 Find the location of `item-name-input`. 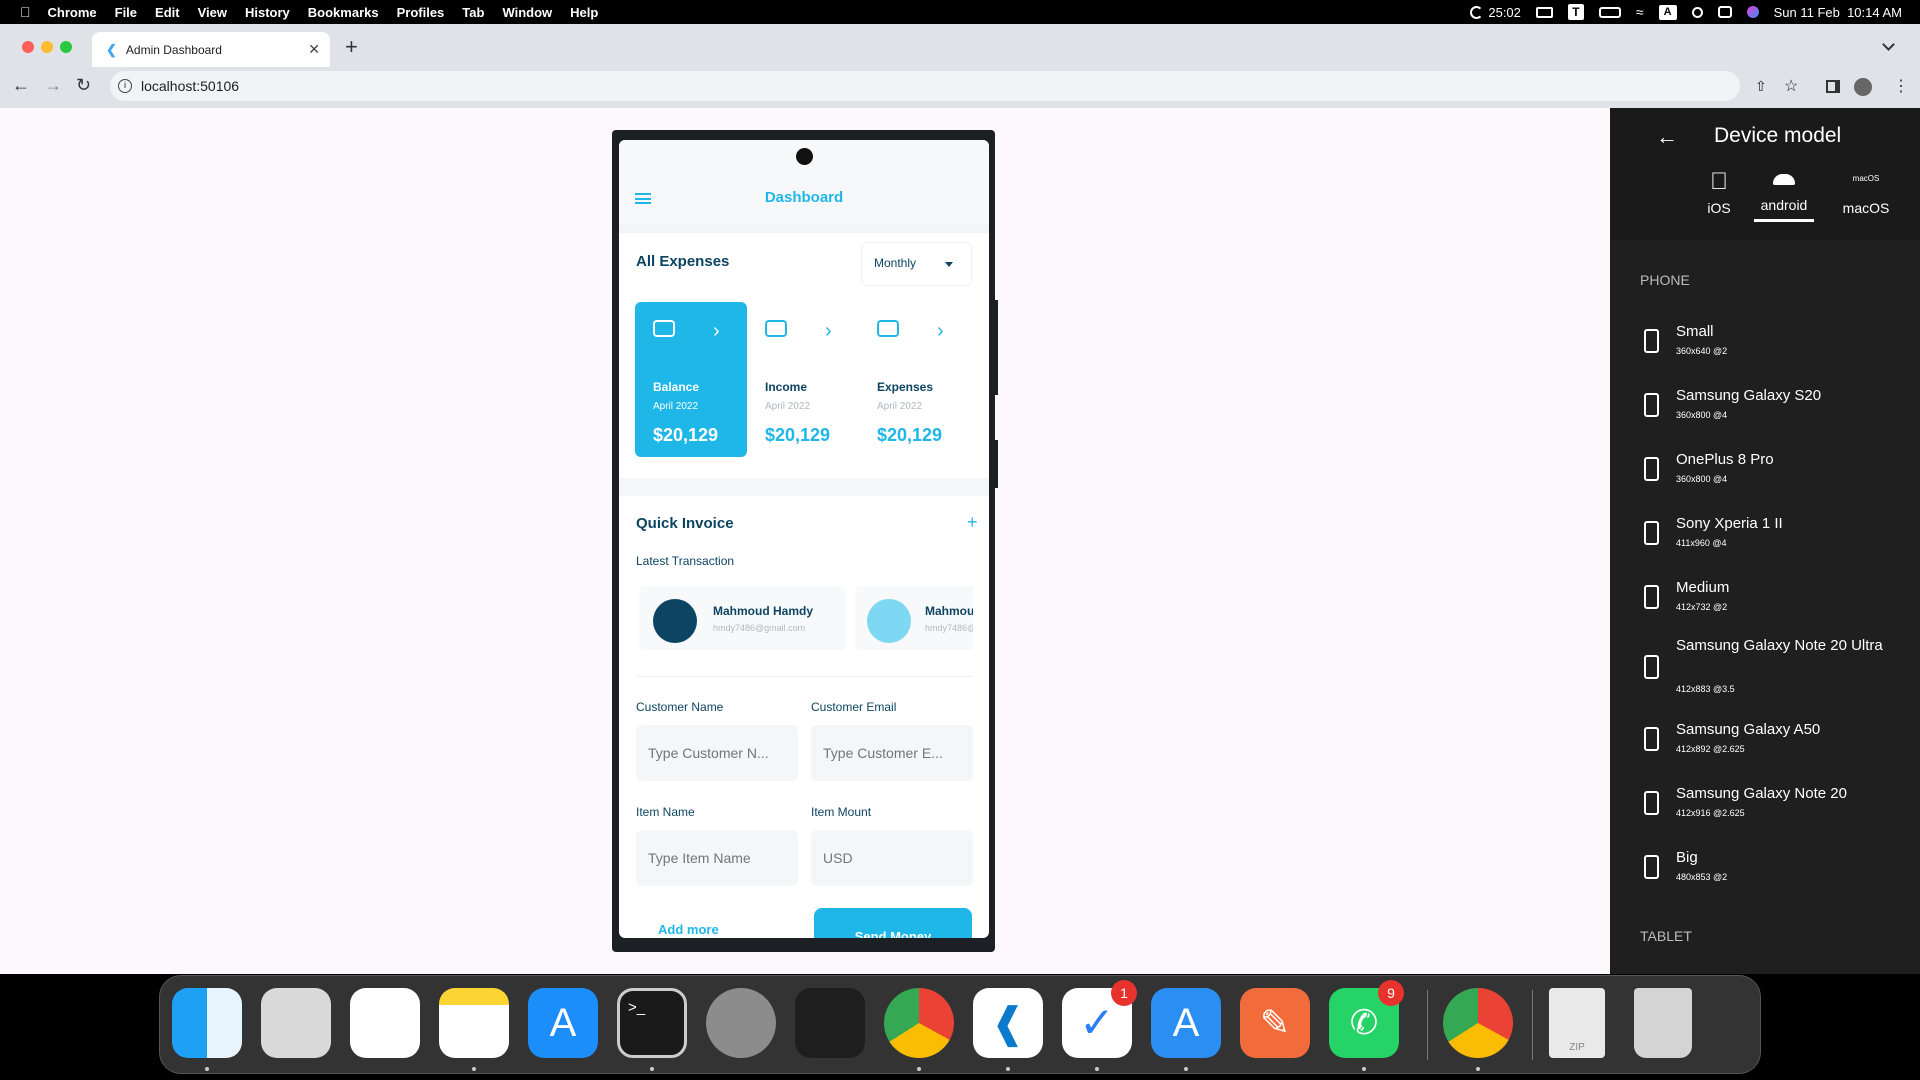

item-name-input is located at coordinates (717, 858).